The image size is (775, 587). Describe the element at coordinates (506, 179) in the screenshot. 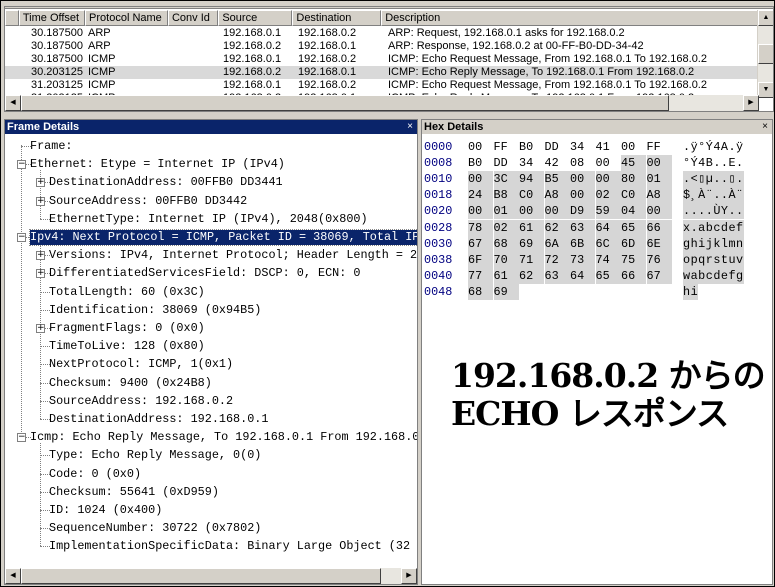

I see `hex-byte: 3C` at that location.